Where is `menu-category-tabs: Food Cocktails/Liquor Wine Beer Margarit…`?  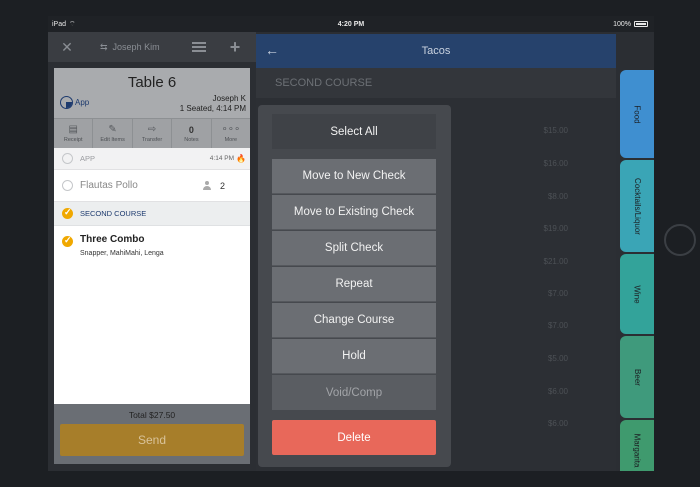 menu-category-tabs: Food Cocktails/Liquor Wine Beer Margarit… is located at coordinates (637, 270).